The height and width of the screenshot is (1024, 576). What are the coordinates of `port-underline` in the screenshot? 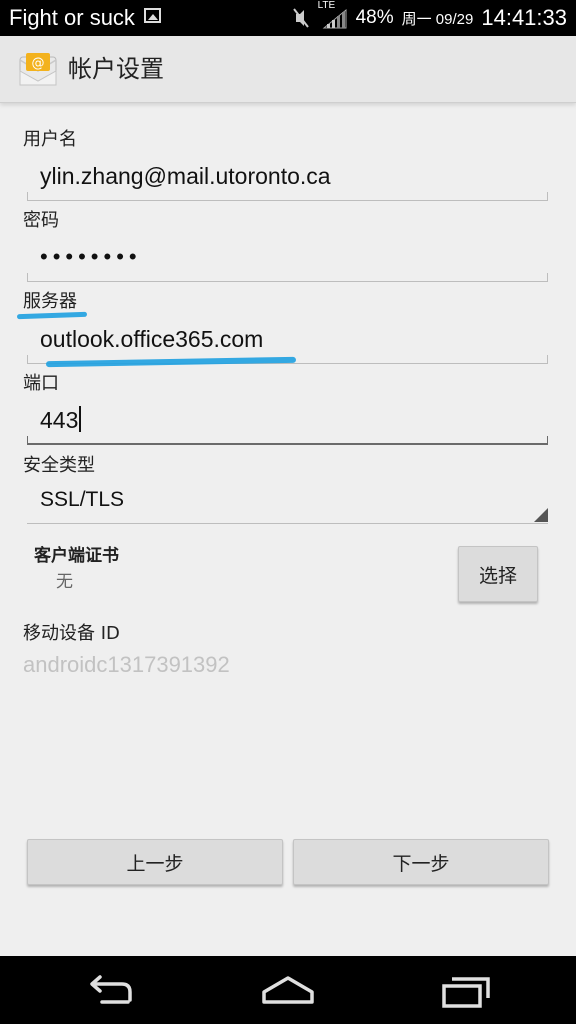 It's located at (287, 440).